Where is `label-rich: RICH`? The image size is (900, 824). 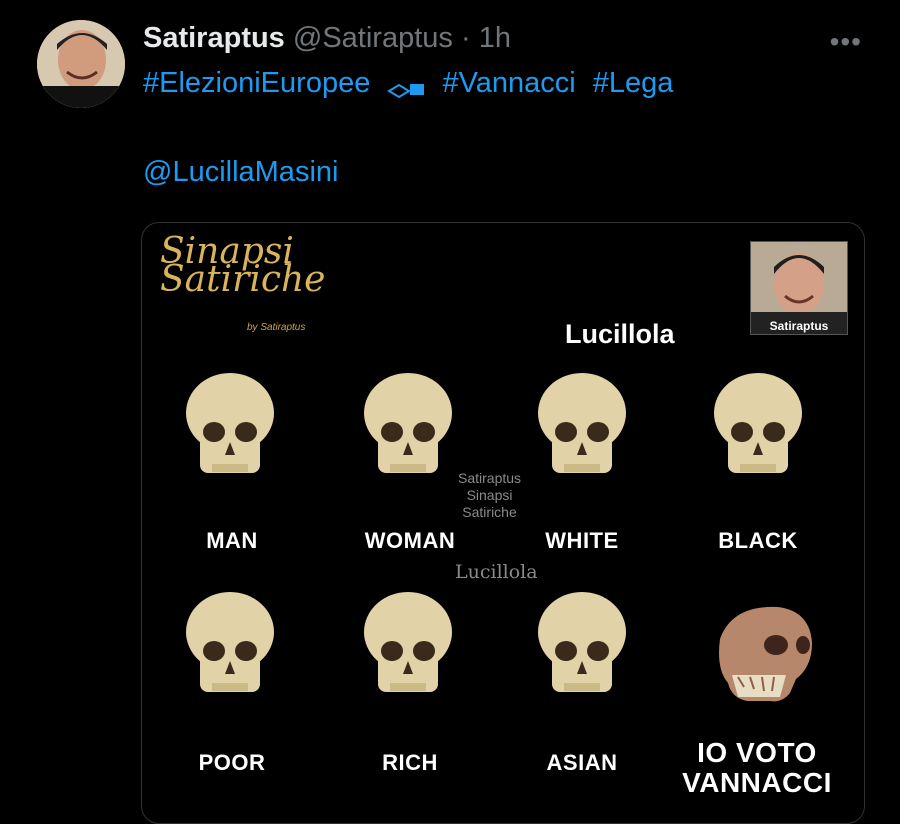 label-rich: RICH is located at coordinates (410, 762).